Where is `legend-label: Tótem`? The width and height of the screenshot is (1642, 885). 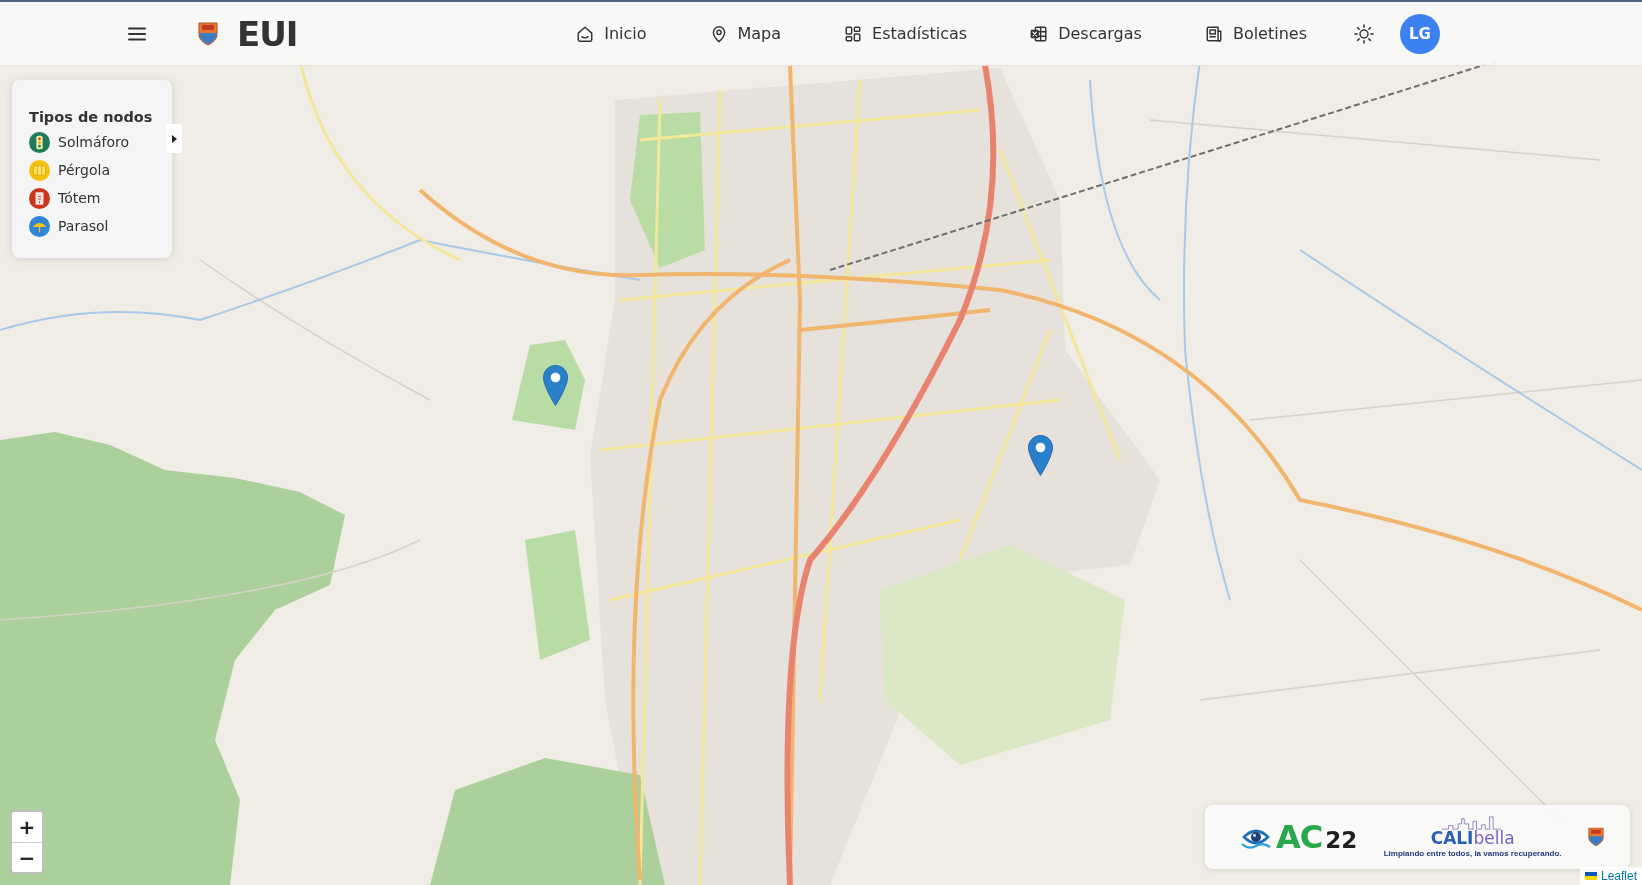 legend-label: Tótem is located at coordinates (79, 198).